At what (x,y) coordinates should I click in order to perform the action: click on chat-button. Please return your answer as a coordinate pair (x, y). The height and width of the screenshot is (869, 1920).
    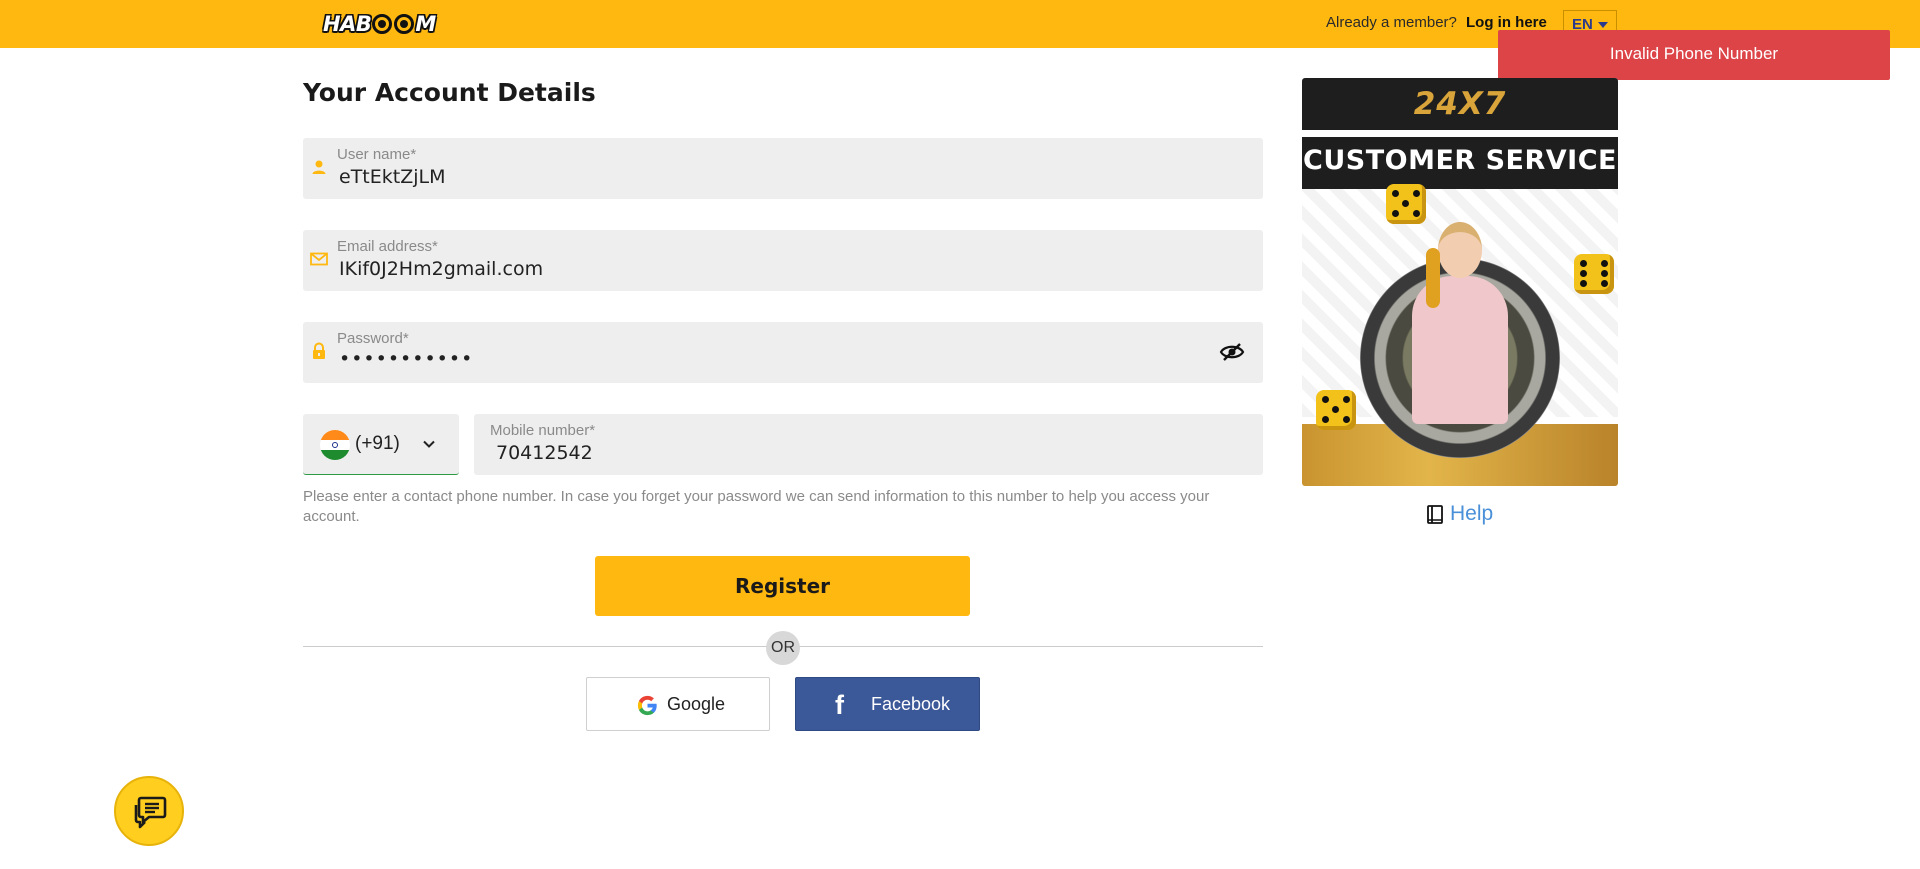
    Looking at the image, I should click on (149, 811).